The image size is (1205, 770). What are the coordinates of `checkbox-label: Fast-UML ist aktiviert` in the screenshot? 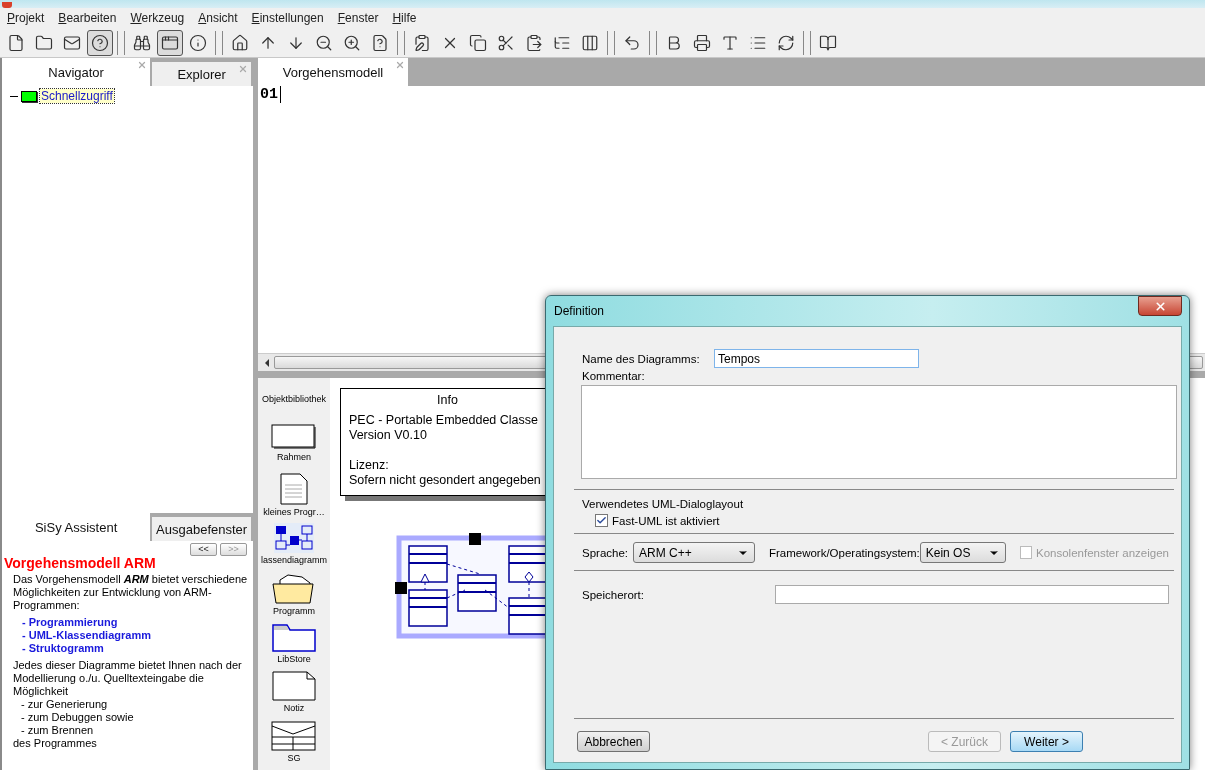 It's located at (666, 520).